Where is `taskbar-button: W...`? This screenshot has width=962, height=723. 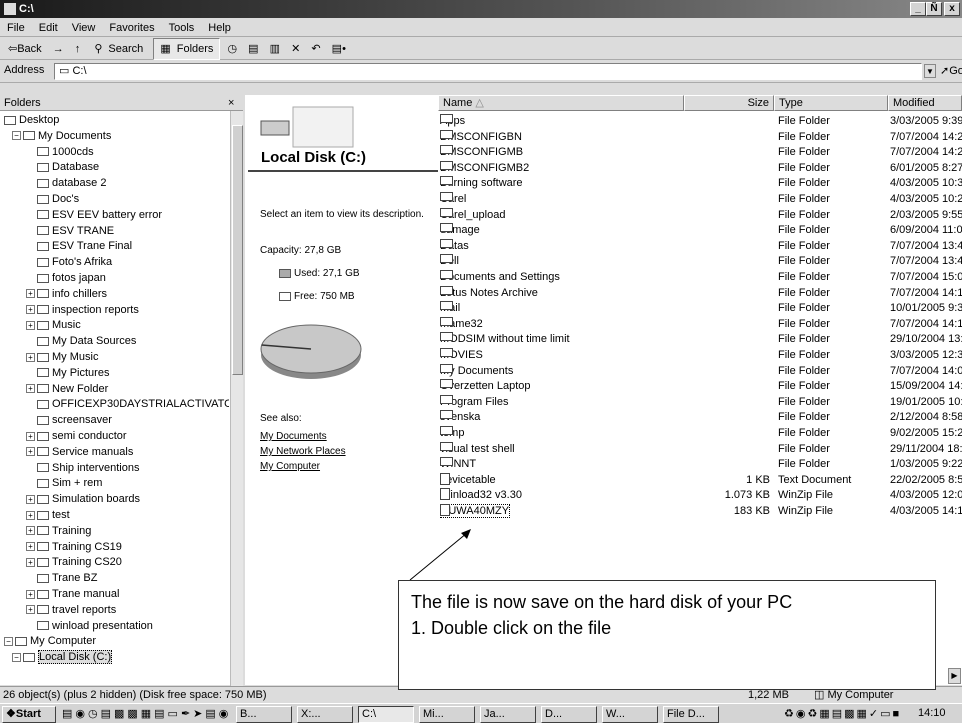
taskbar-button: W... is located at coordinates (630, 714).